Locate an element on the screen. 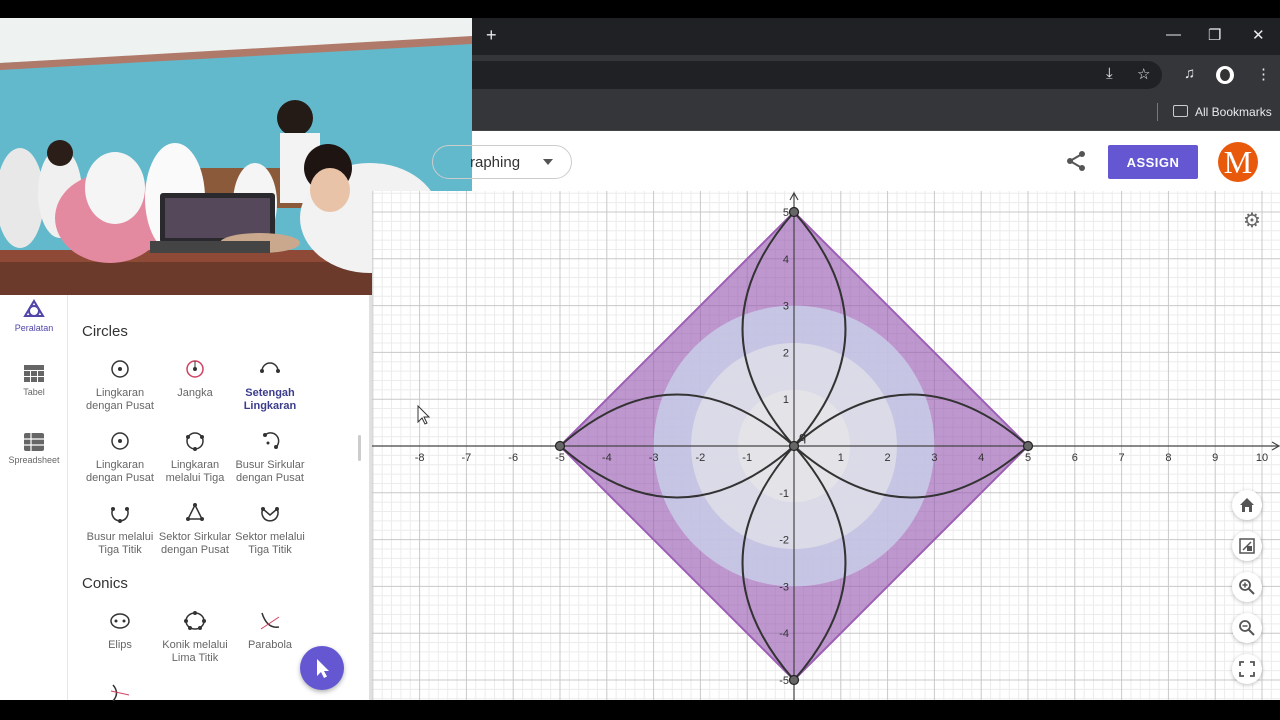 The width and height of the screenshot is (1280, 720). point-label-q: q is located at coordinates (802, 436).